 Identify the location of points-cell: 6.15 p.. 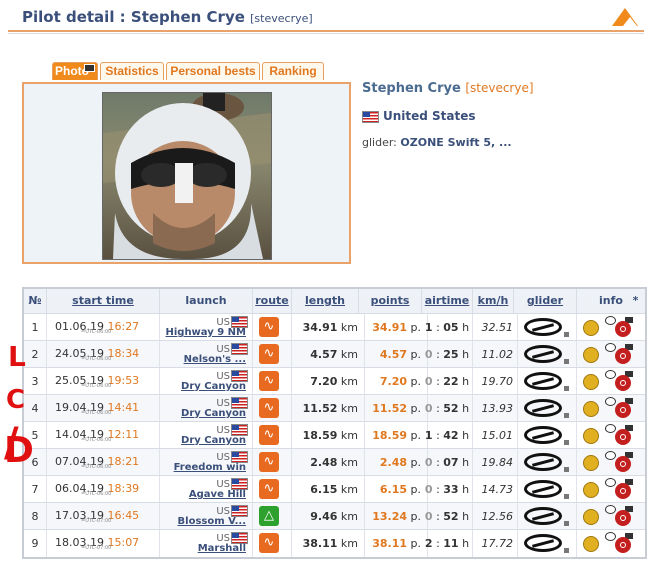
(393, 489).